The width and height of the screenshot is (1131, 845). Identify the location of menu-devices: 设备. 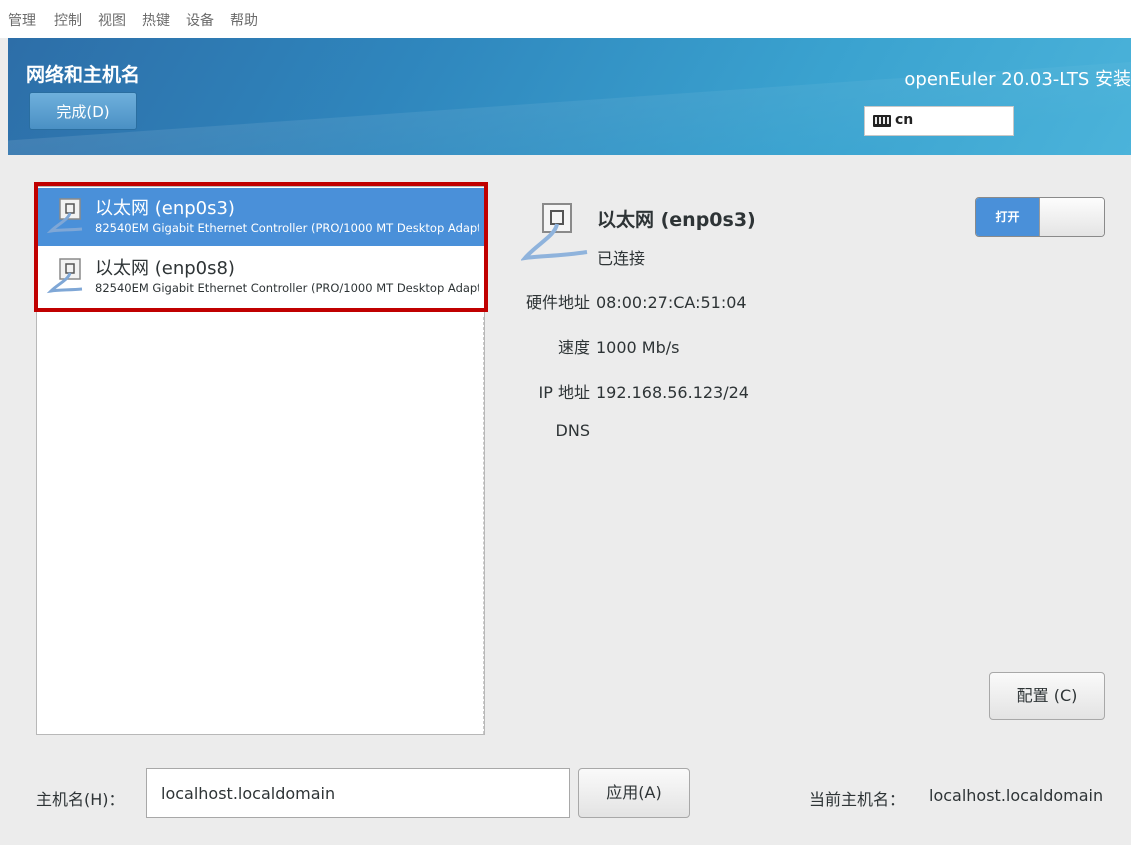
(200, 20).